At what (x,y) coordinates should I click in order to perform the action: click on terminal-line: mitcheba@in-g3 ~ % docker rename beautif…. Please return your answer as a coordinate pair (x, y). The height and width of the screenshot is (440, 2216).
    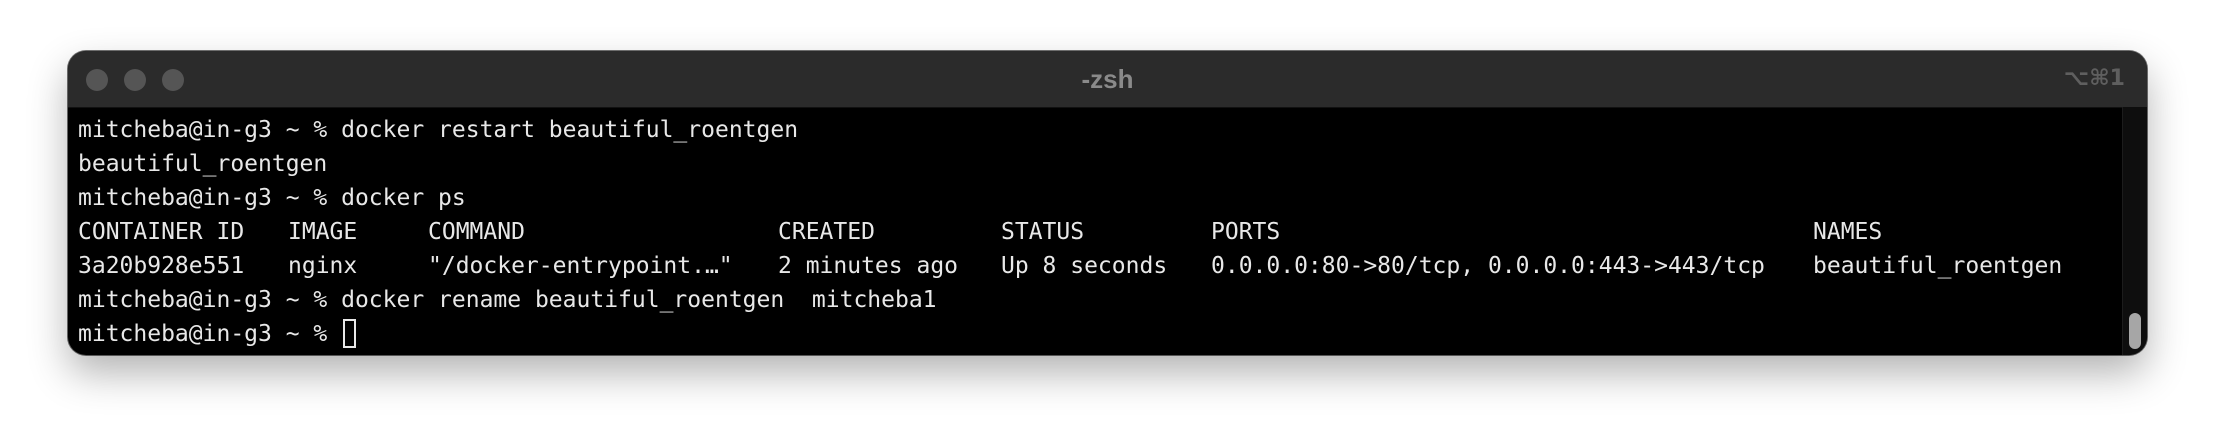
    Looking at the image, I should click on (507, 300).